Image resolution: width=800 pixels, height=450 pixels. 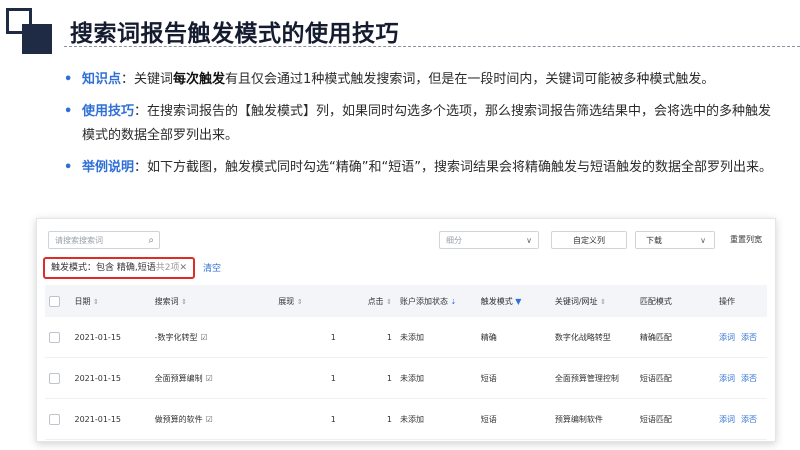 What do you see at coordinates (470, 79) in the screenshot?
I see `bullet-text: 有且仅会通过1种模式触发搜索词，但是在一段时间内，关键词可能被多种模式触发。` at bounding box center [470, 79].